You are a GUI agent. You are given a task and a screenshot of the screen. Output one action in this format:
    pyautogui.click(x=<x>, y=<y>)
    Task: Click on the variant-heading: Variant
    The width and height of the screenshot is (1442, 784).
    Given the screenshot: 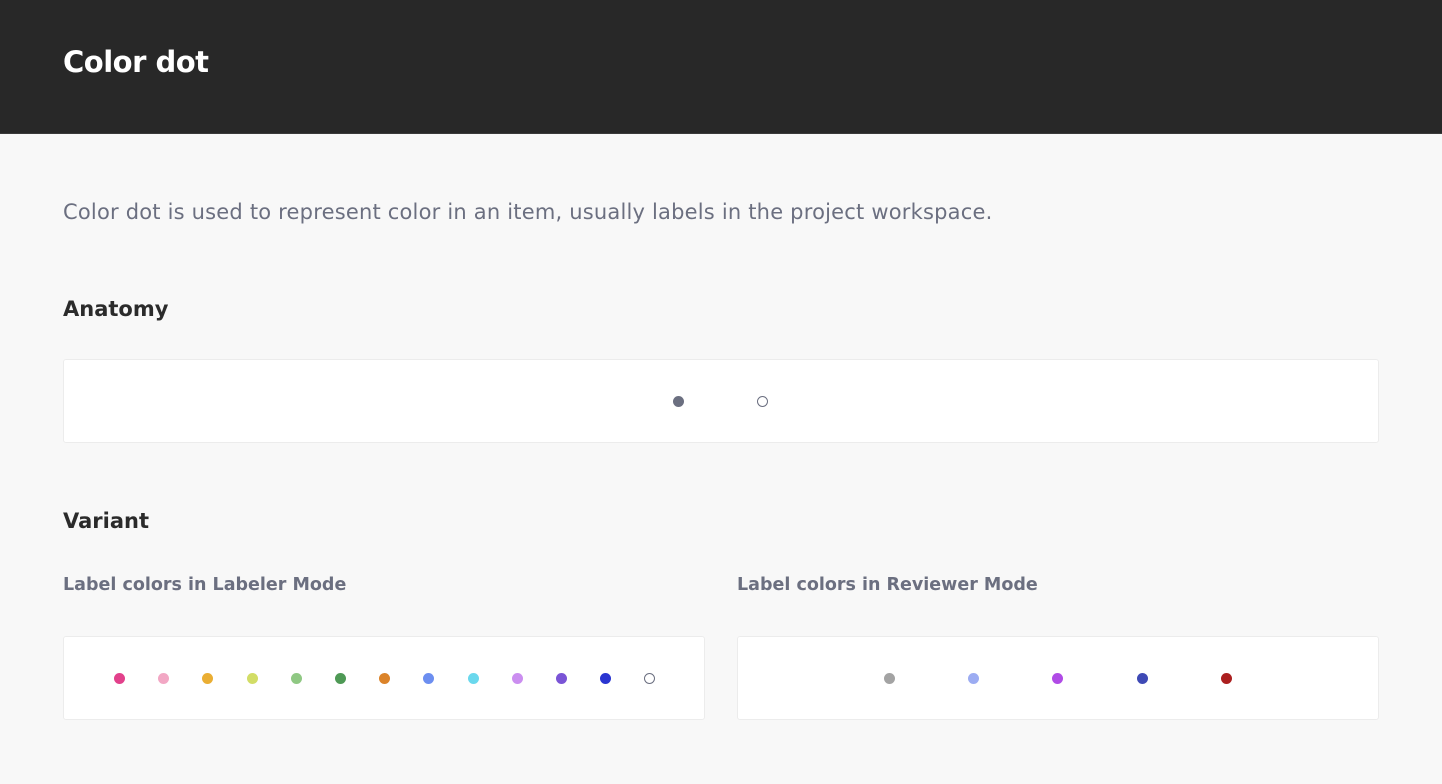 What is the action you would take?
    pyautogui.click(x=106, y=521)
    